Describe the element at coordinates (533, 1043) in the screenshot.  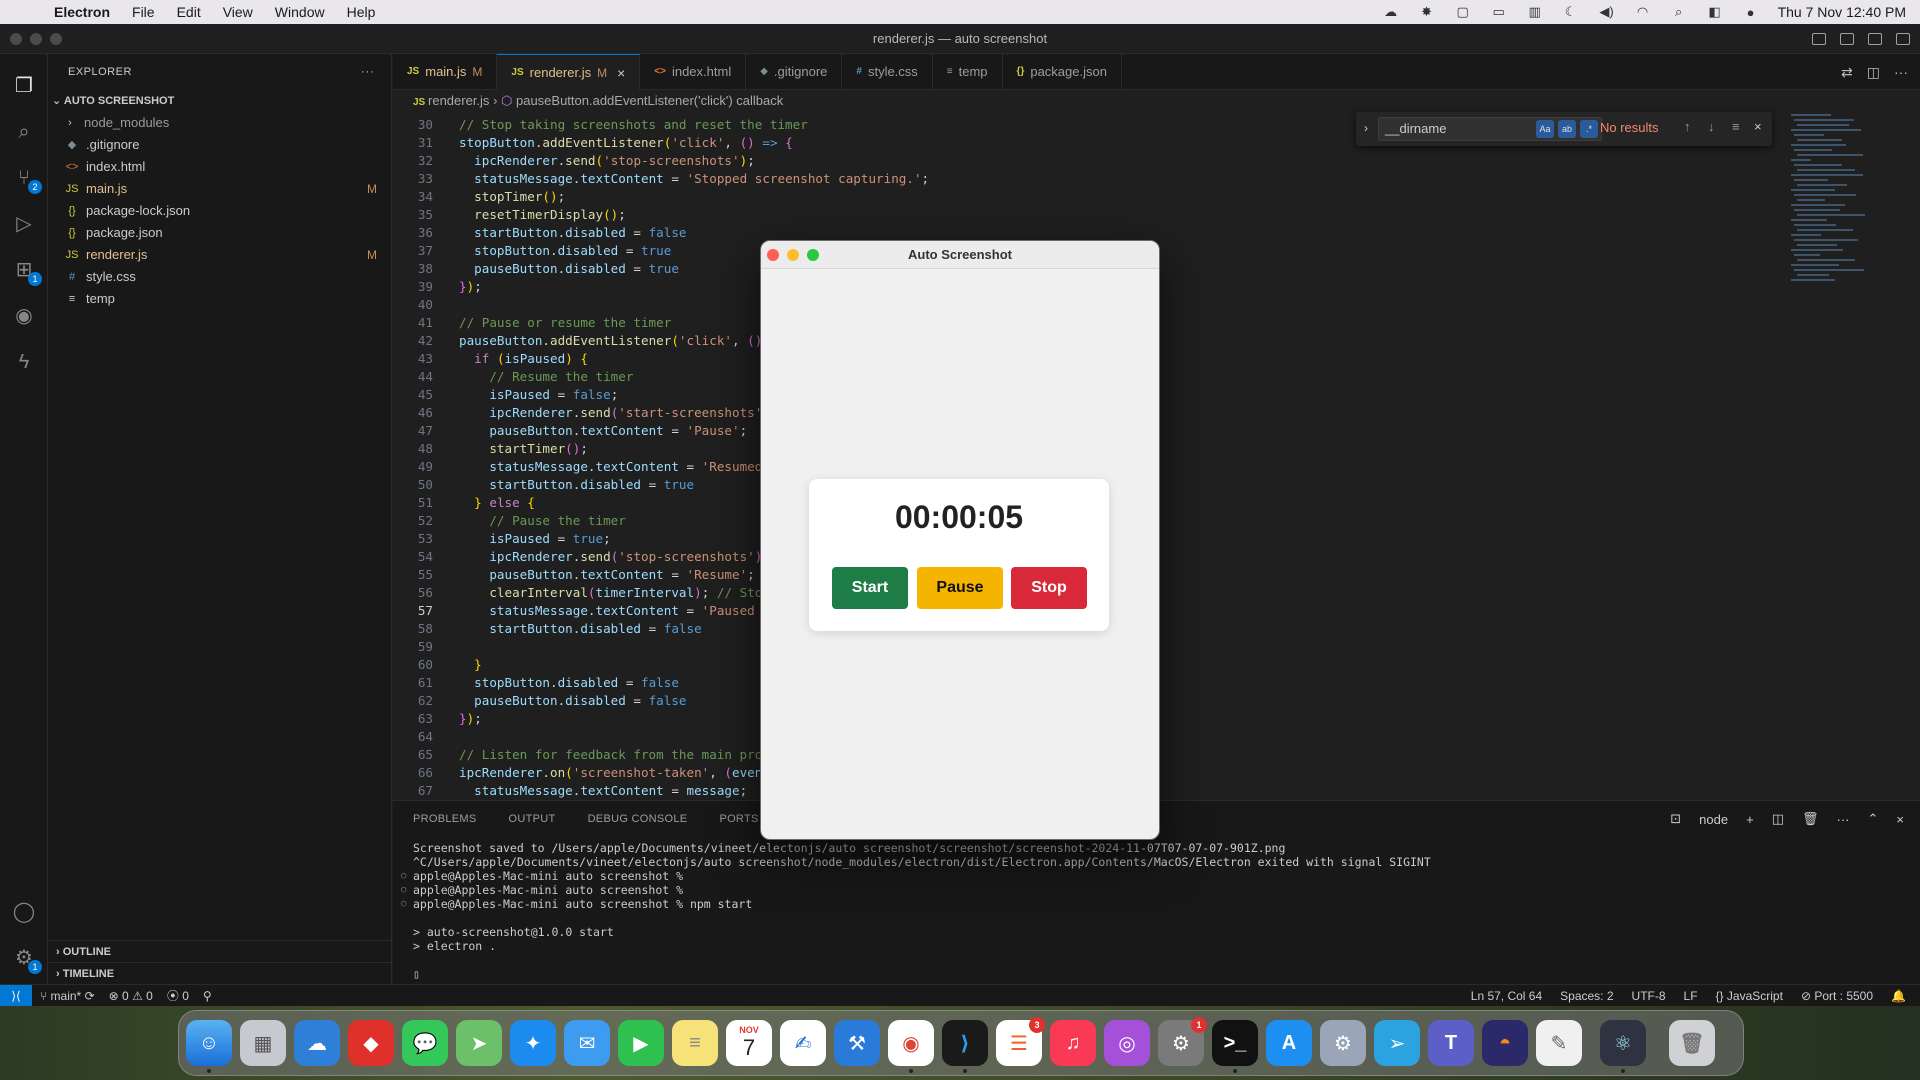
I see `safari-icon: ✦` at that location.